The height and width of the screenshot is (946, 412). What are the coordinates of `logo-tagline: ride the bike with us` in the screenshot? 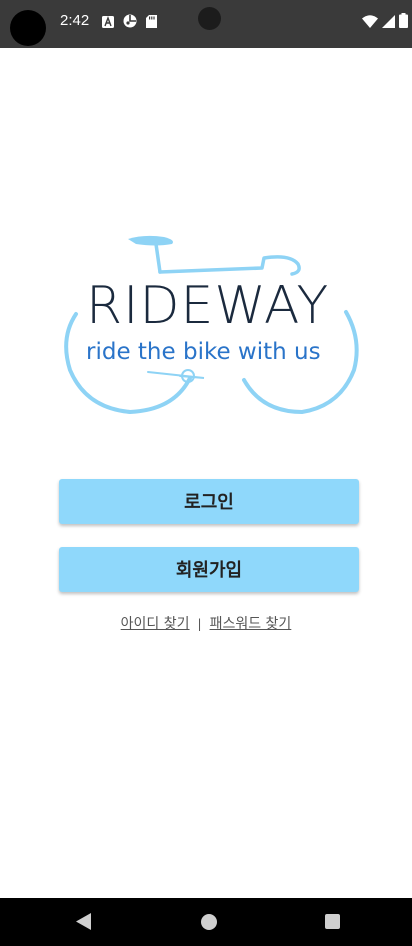 It's located at (203, 352).